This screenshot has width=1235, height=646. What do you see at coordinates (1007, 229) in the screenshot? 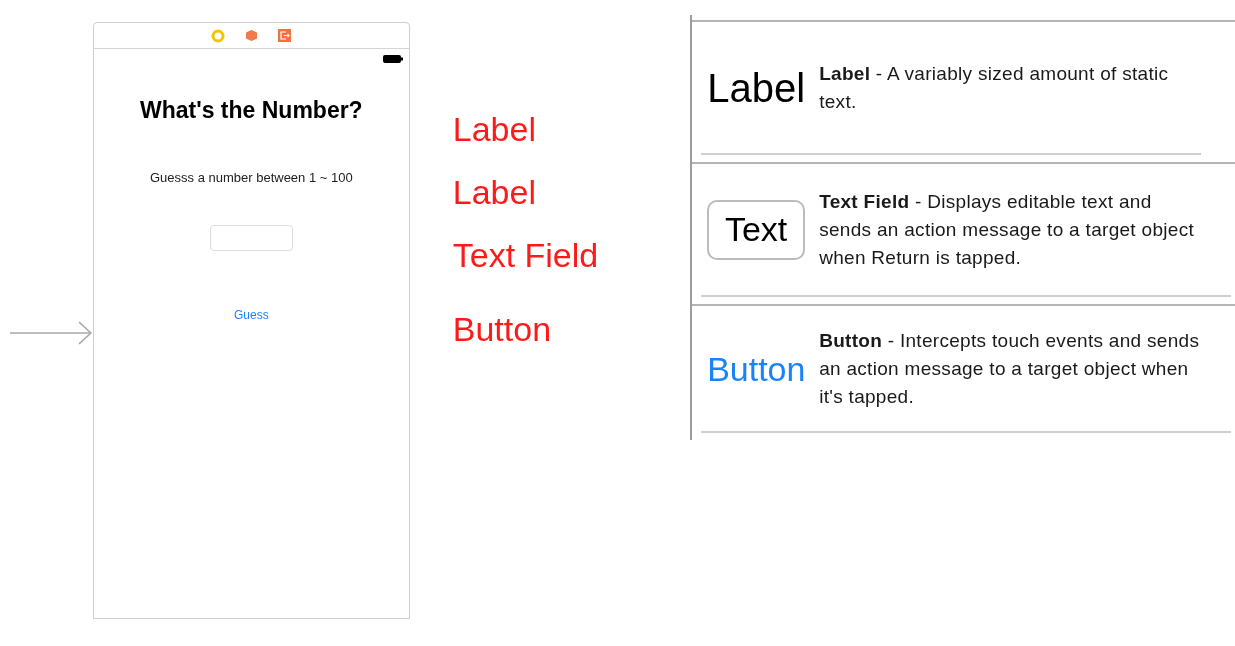
I see `description-text: Text Field - Displays editable text and sends an action message to a target object when Return is tapped.` at bounding box center [1007, 229].